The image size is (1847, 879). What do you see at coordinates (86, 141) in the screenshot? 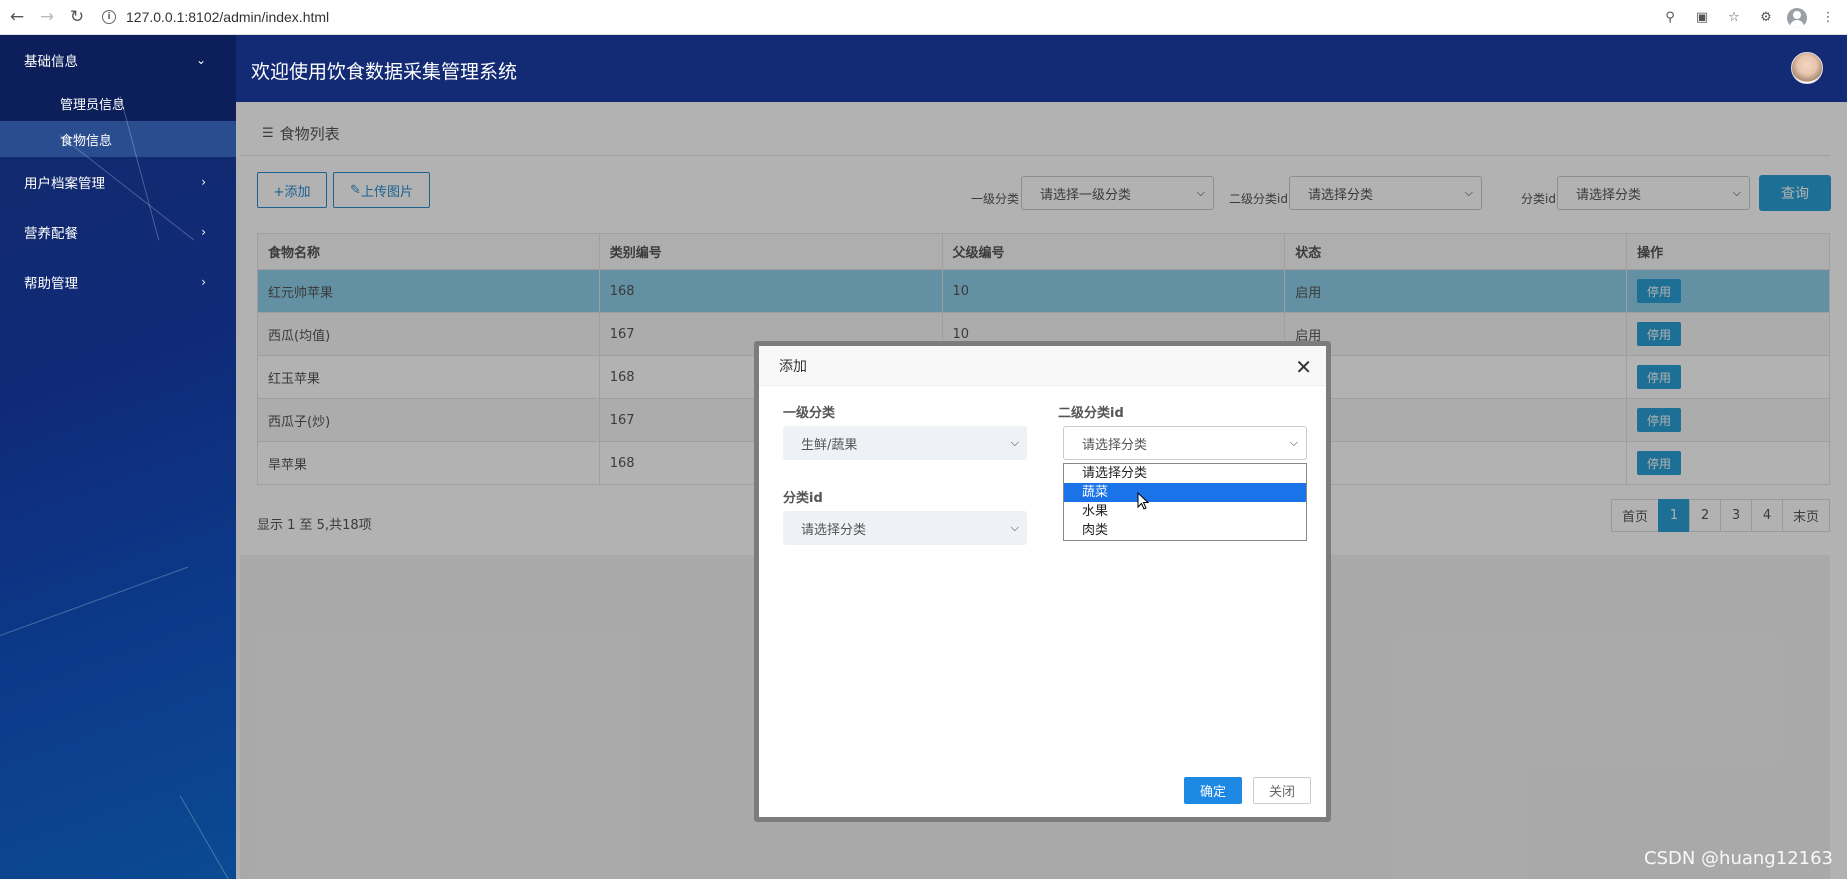
I see `sidebar-subitem-label: 食物信息` at bounding box center [86, 141].